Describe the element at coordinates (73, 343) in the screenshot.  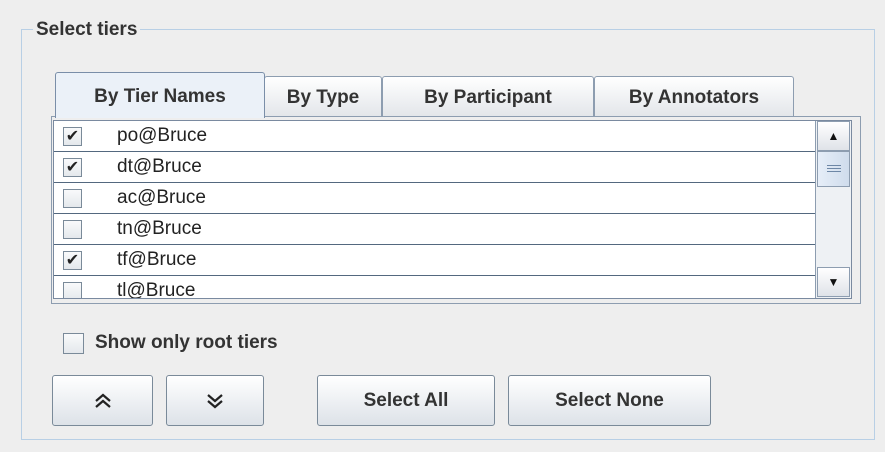
I see `show-root-tiers-checkbox` at that location.